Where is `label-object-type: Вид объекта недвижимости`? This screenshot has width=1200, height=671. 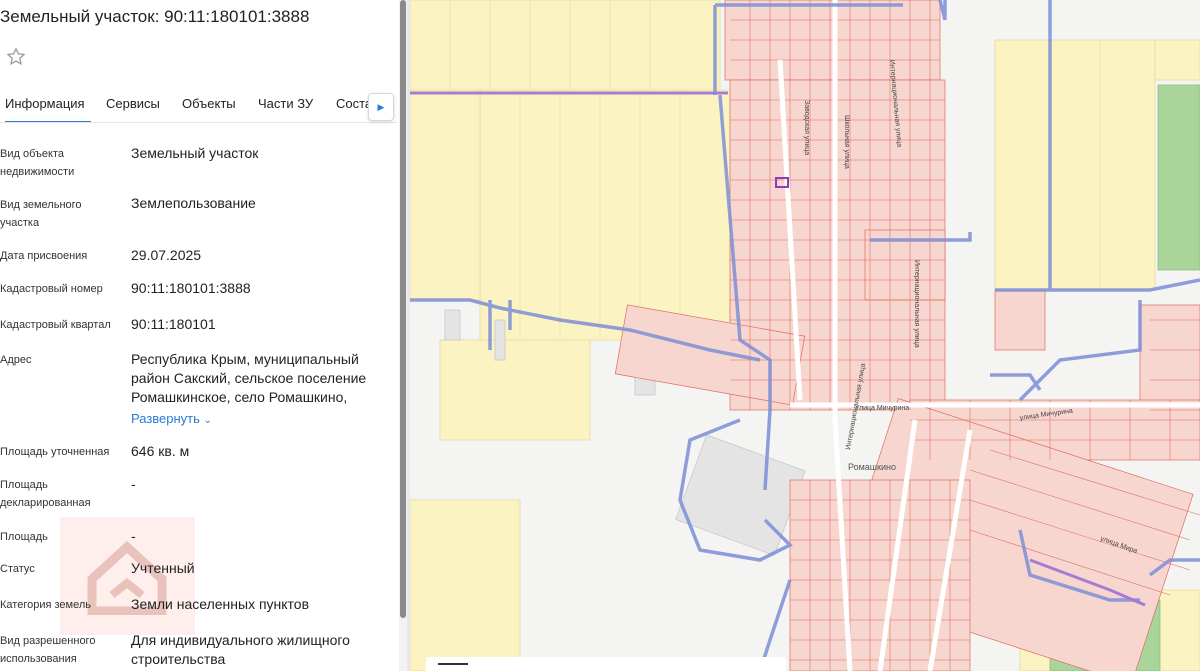 label-object-type: Вид объекта недвижимости is located at coordinates (37, 163).